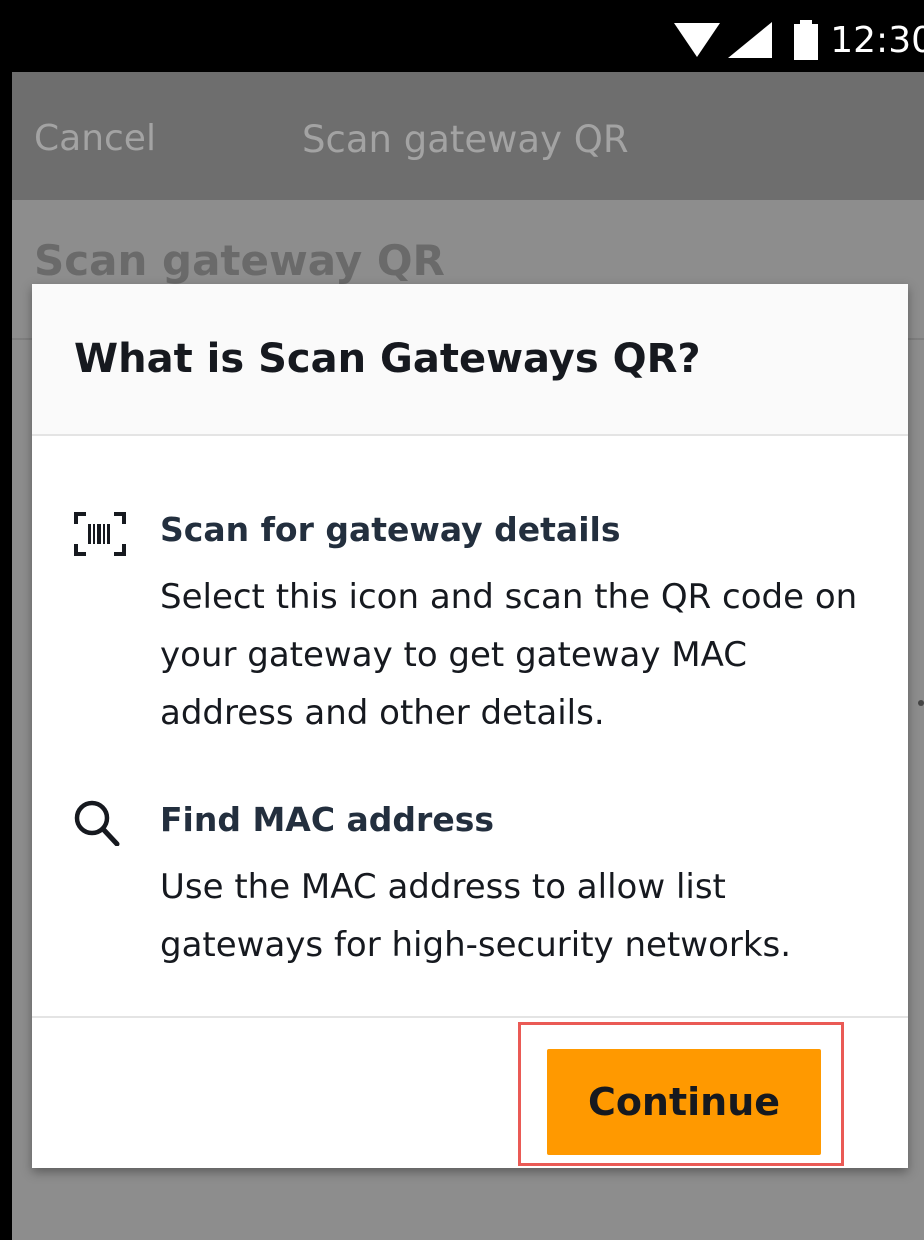 Image resolution: width=924 pixels, height=1240 pixels. I want to click on cancel-button: Cancel, so click(95, 138).